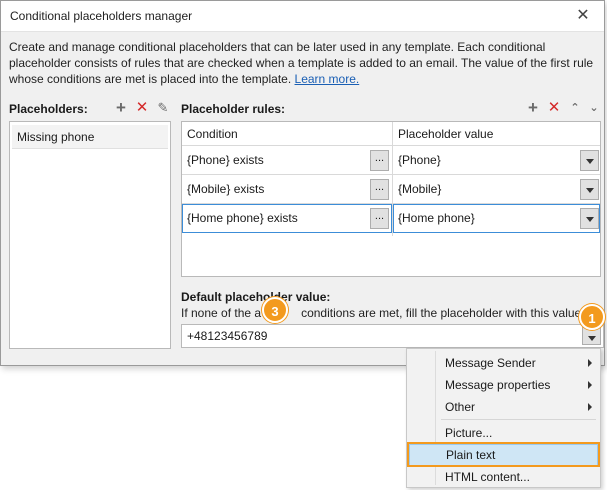 The height and width of the screenshot is (490, 607). Describe the element at coordinates (503, 454) in the screenshot. I see `plain-text-highlight-frame` at that location.